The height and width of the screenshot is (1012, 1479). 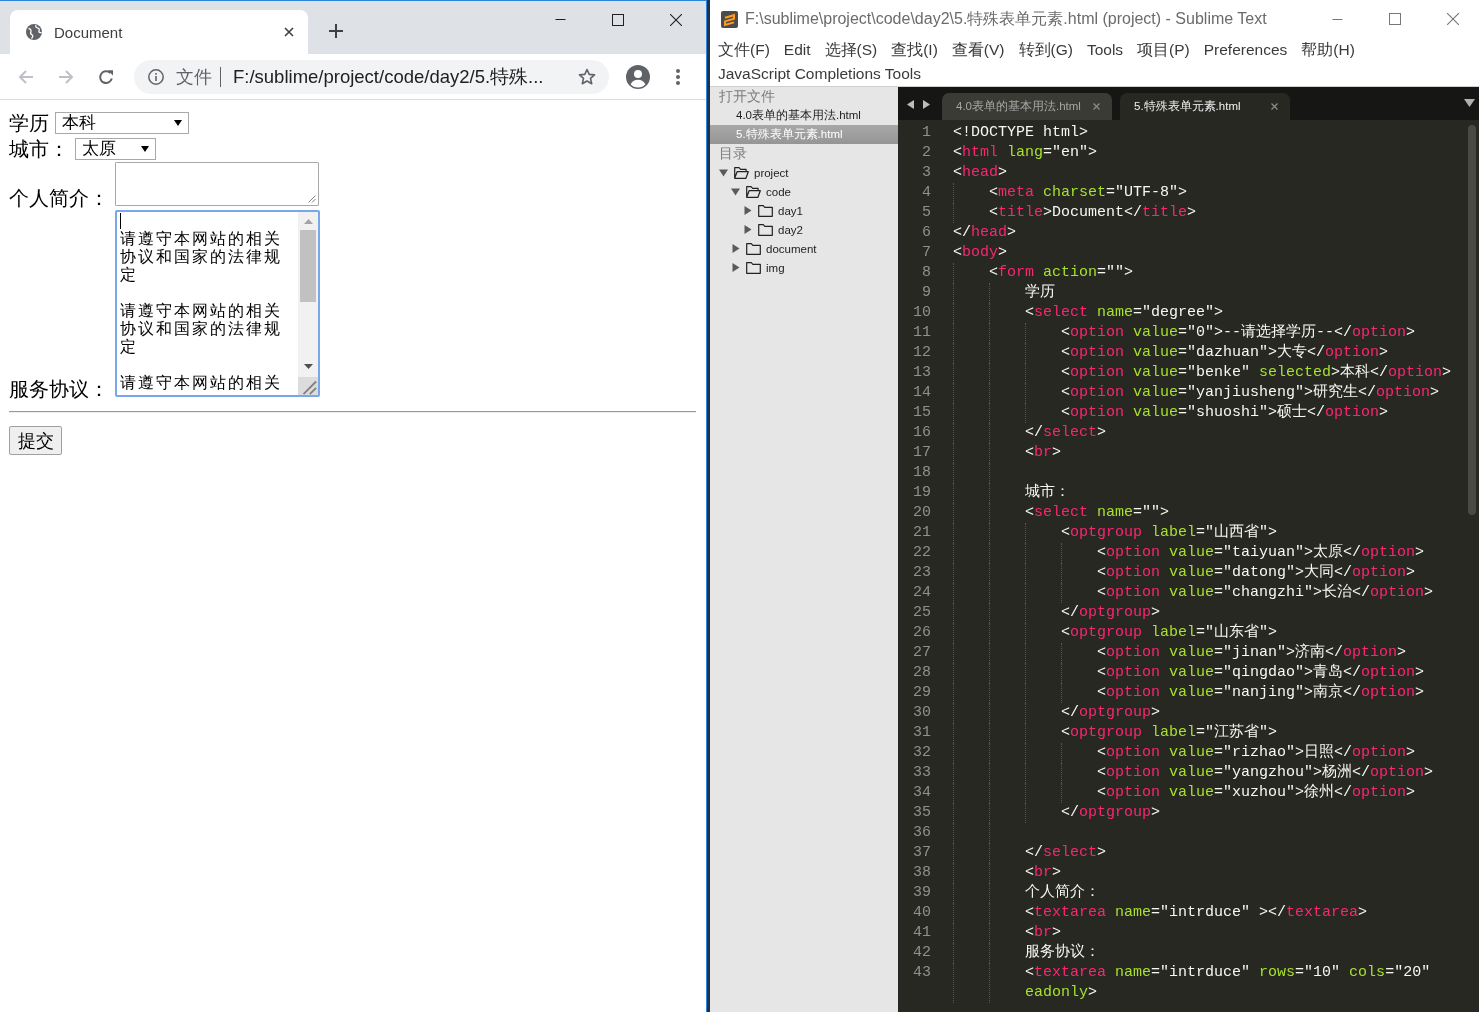 What do you see at coordinates (618, 19) in the screenshot?
I see `maximize-icon` at bounding box center [618, 19].